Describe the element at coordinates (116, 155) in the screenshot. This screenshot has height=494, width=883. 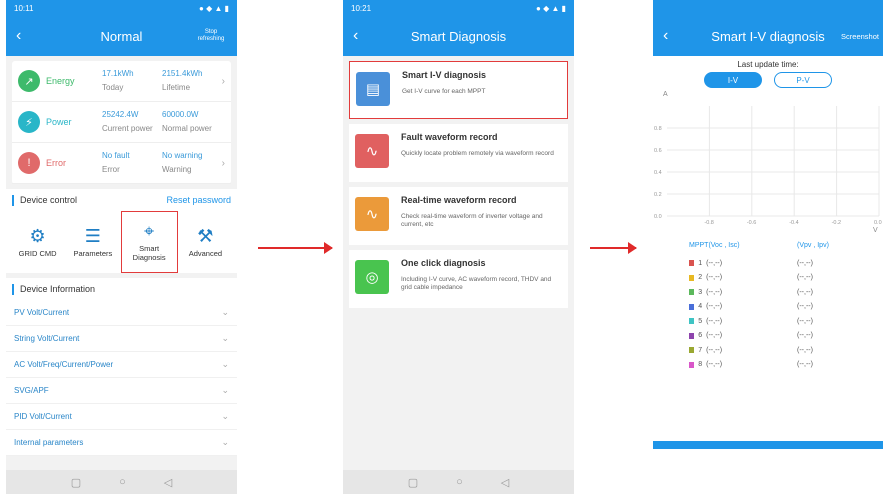
I see `stat-value: No fault` at that location.